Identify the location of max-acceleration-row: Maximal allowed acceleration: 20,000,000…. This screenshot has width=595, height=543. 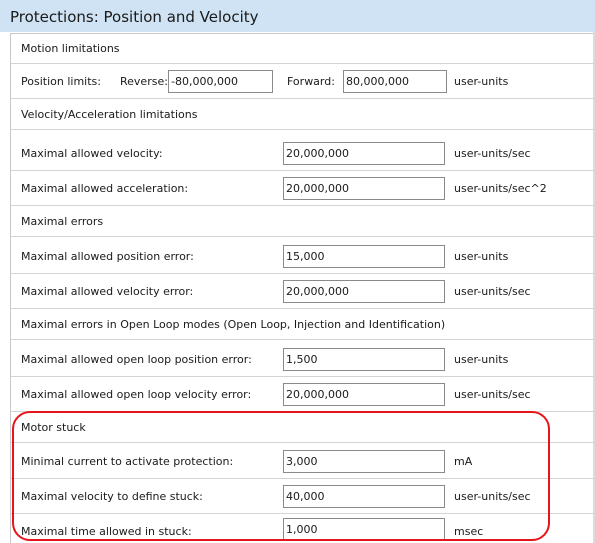
(303, 188).